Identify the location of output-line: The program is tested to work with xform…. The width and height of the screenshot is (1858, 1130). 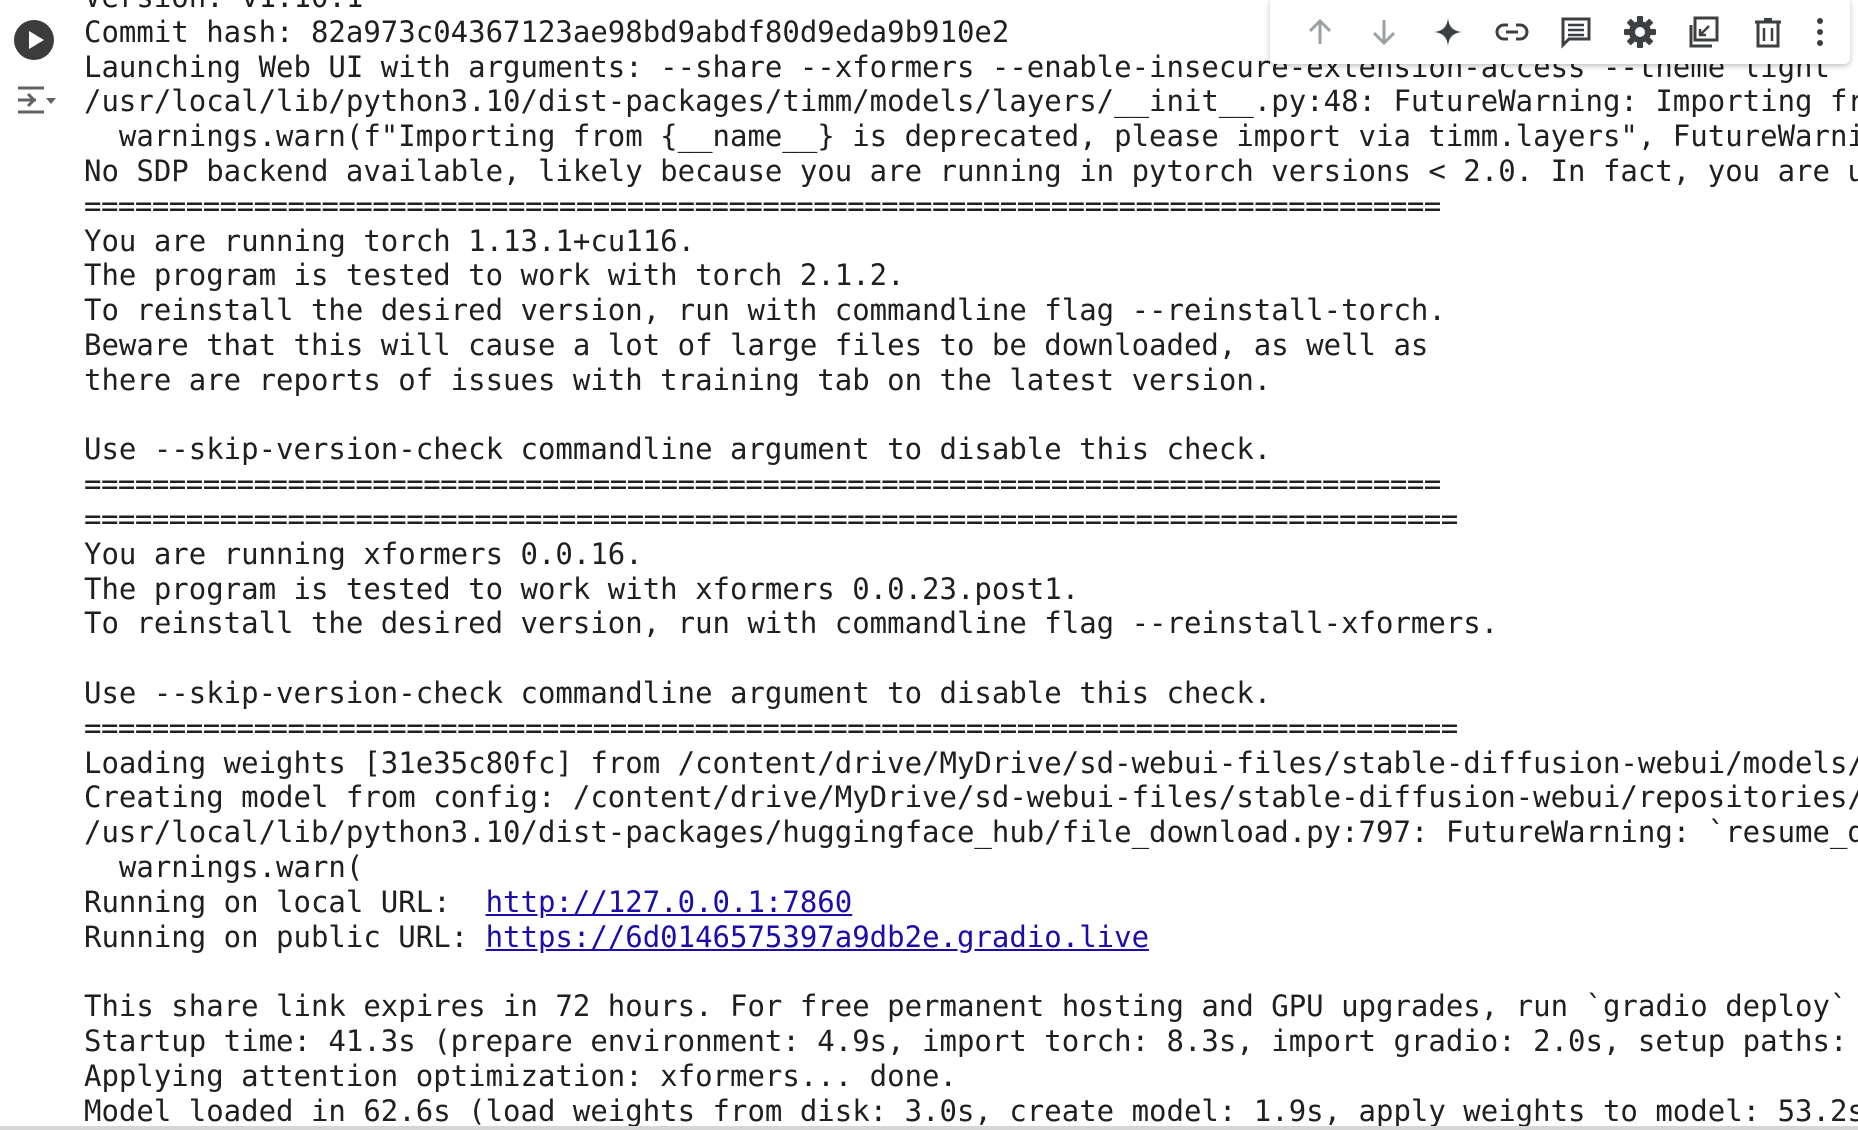
(582, 588).